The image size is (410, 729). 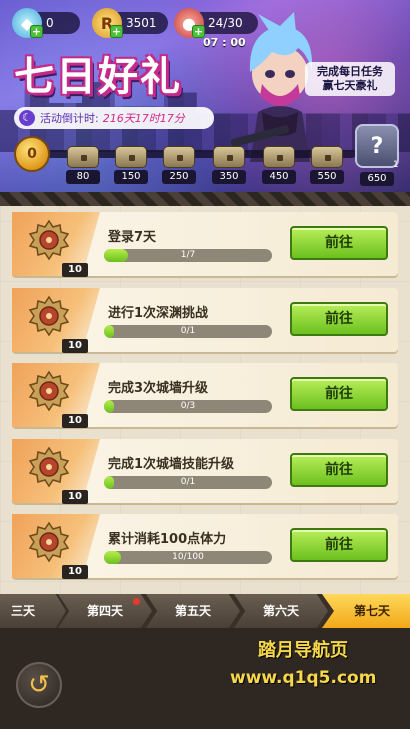 What do you see at coordinates (98, 77) in the screenshot?
I see `event-title: 七日好礼` at bounding box center [98, 77].